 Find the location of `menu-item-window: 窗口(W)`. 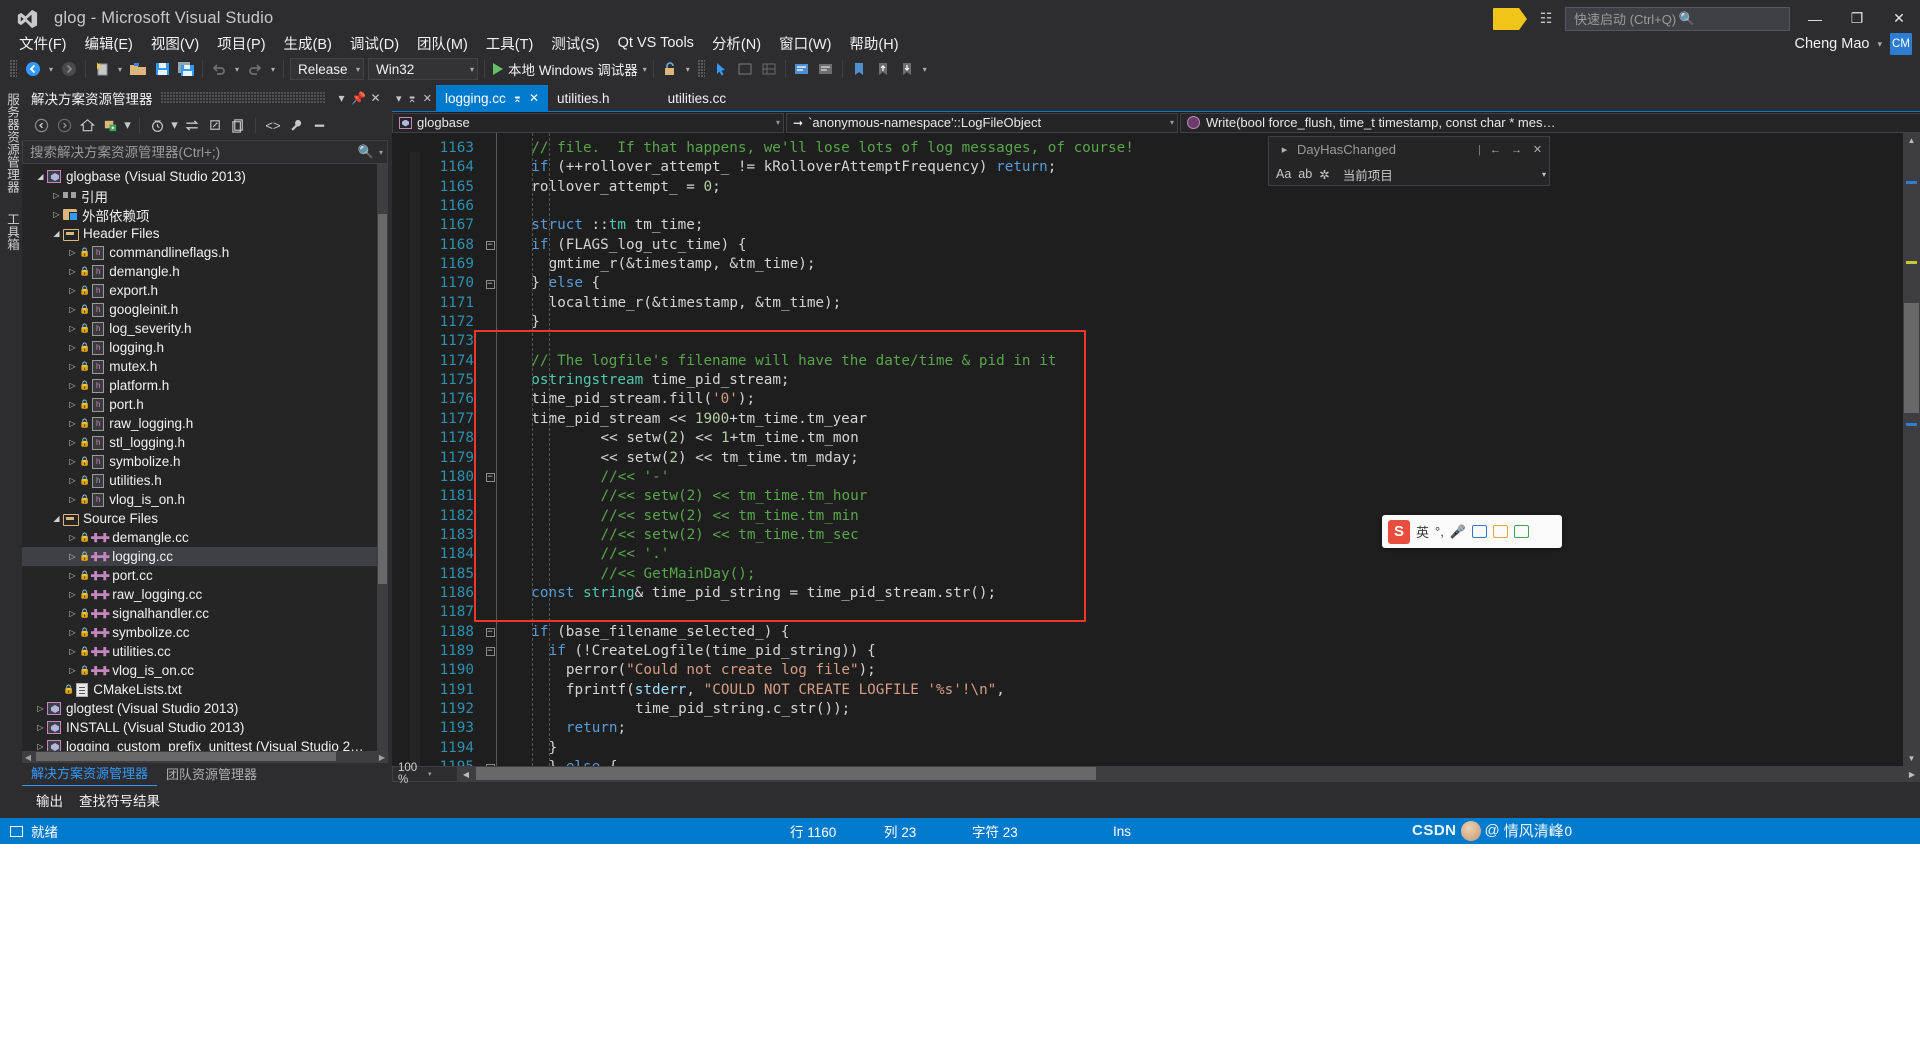

menu-item-window: 窗口(W) is located at coordinates (805, 43).